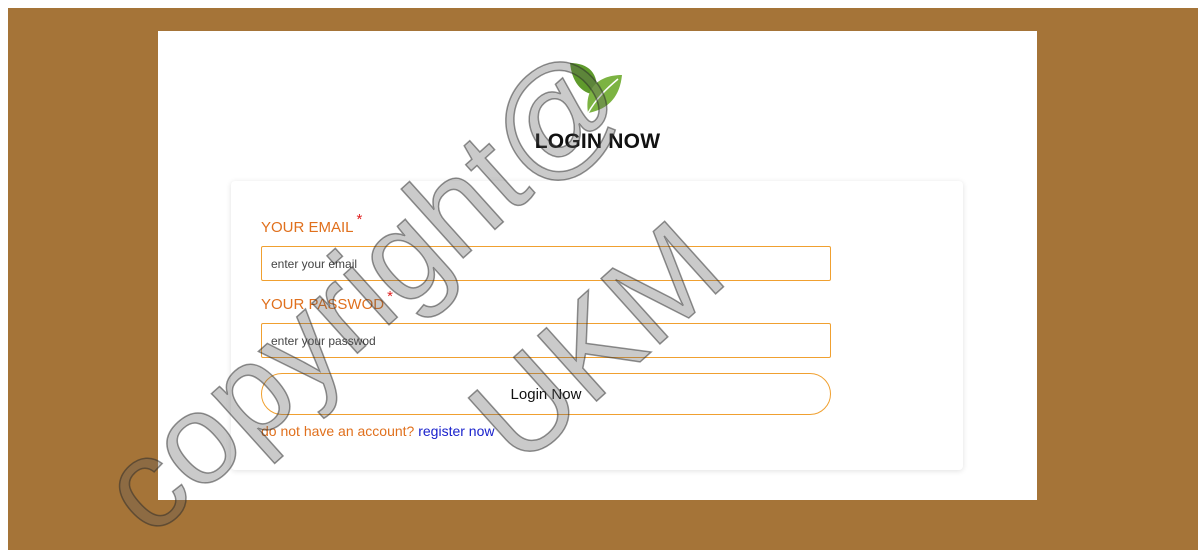  I want to click on register-link: register now, so click(456, 431).